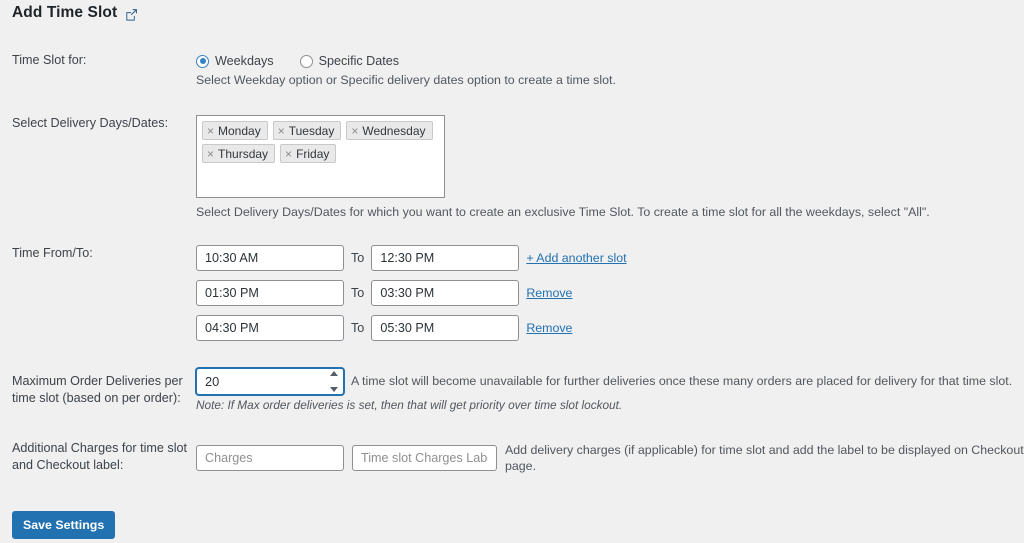 The height and width of the screenshot is (543, 1024). I want to click on stepper-down-icon, so click(333, 389).